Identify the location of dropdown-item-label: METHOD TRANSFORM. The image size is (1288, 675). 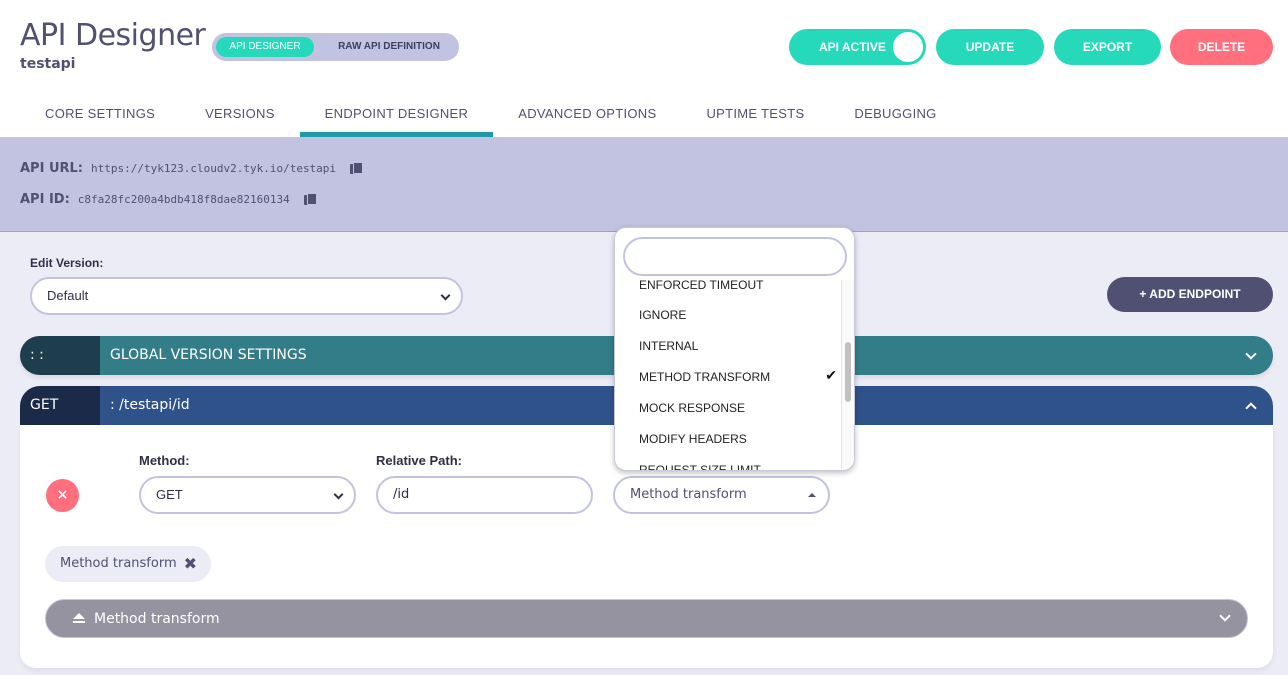
(705, 377).